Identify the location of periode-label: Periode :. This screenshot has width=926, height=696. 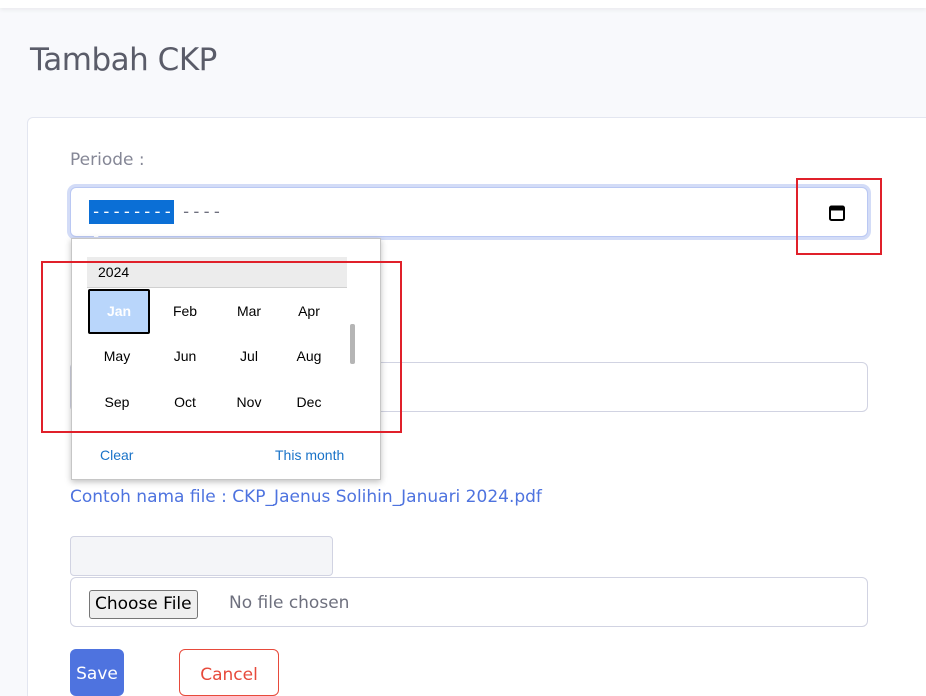
(107, 160).